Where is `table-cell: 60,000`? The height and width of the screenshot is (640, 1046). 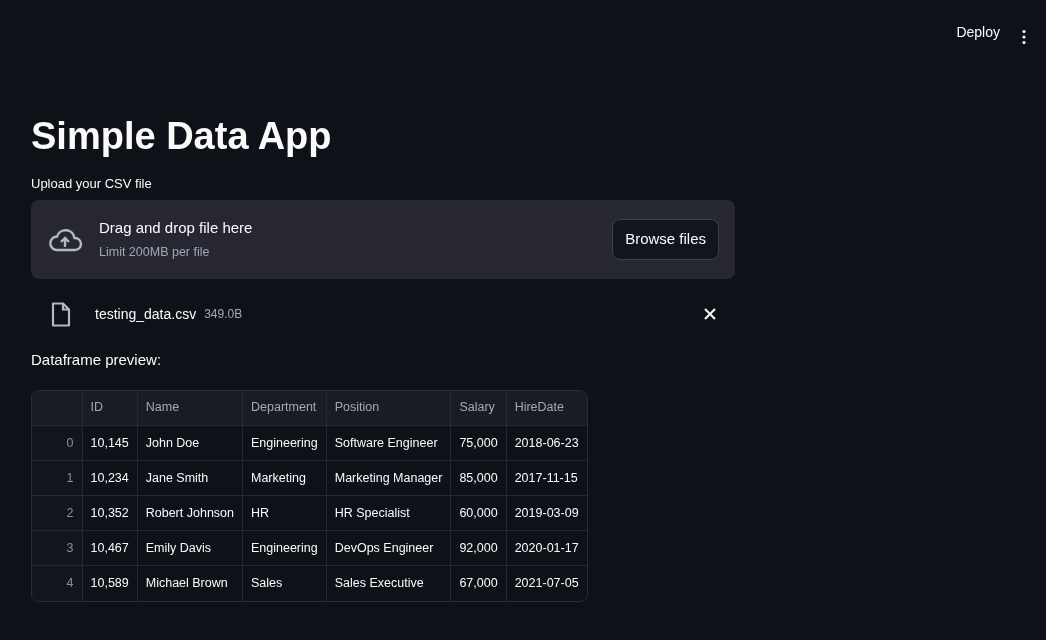 table-cell: 60,000 is located at coordinates (478, 513).